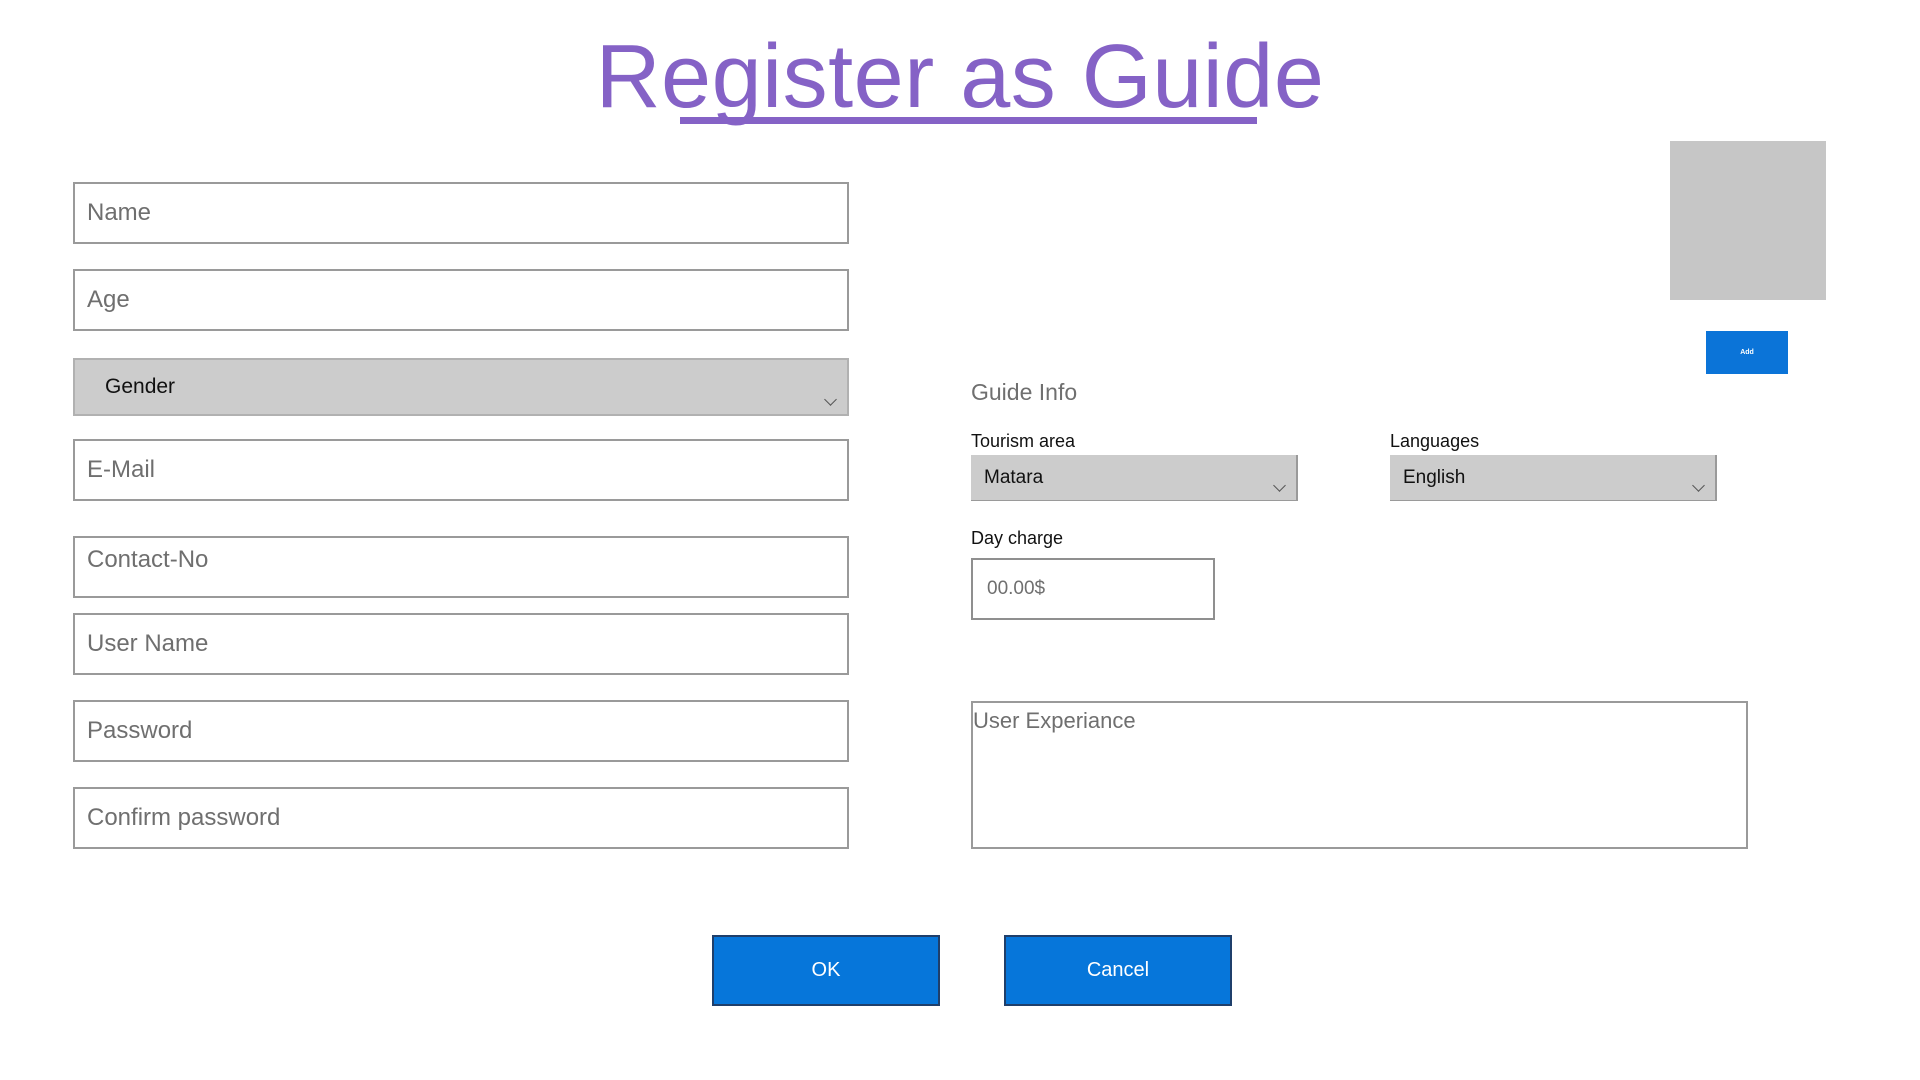 Image resolution: width=1920 pixels, height=1080 pixels. Describe the element at coordinates (1134, 478) in the screenshot. I see `tourism-area-dropdown: Matara` at that location.